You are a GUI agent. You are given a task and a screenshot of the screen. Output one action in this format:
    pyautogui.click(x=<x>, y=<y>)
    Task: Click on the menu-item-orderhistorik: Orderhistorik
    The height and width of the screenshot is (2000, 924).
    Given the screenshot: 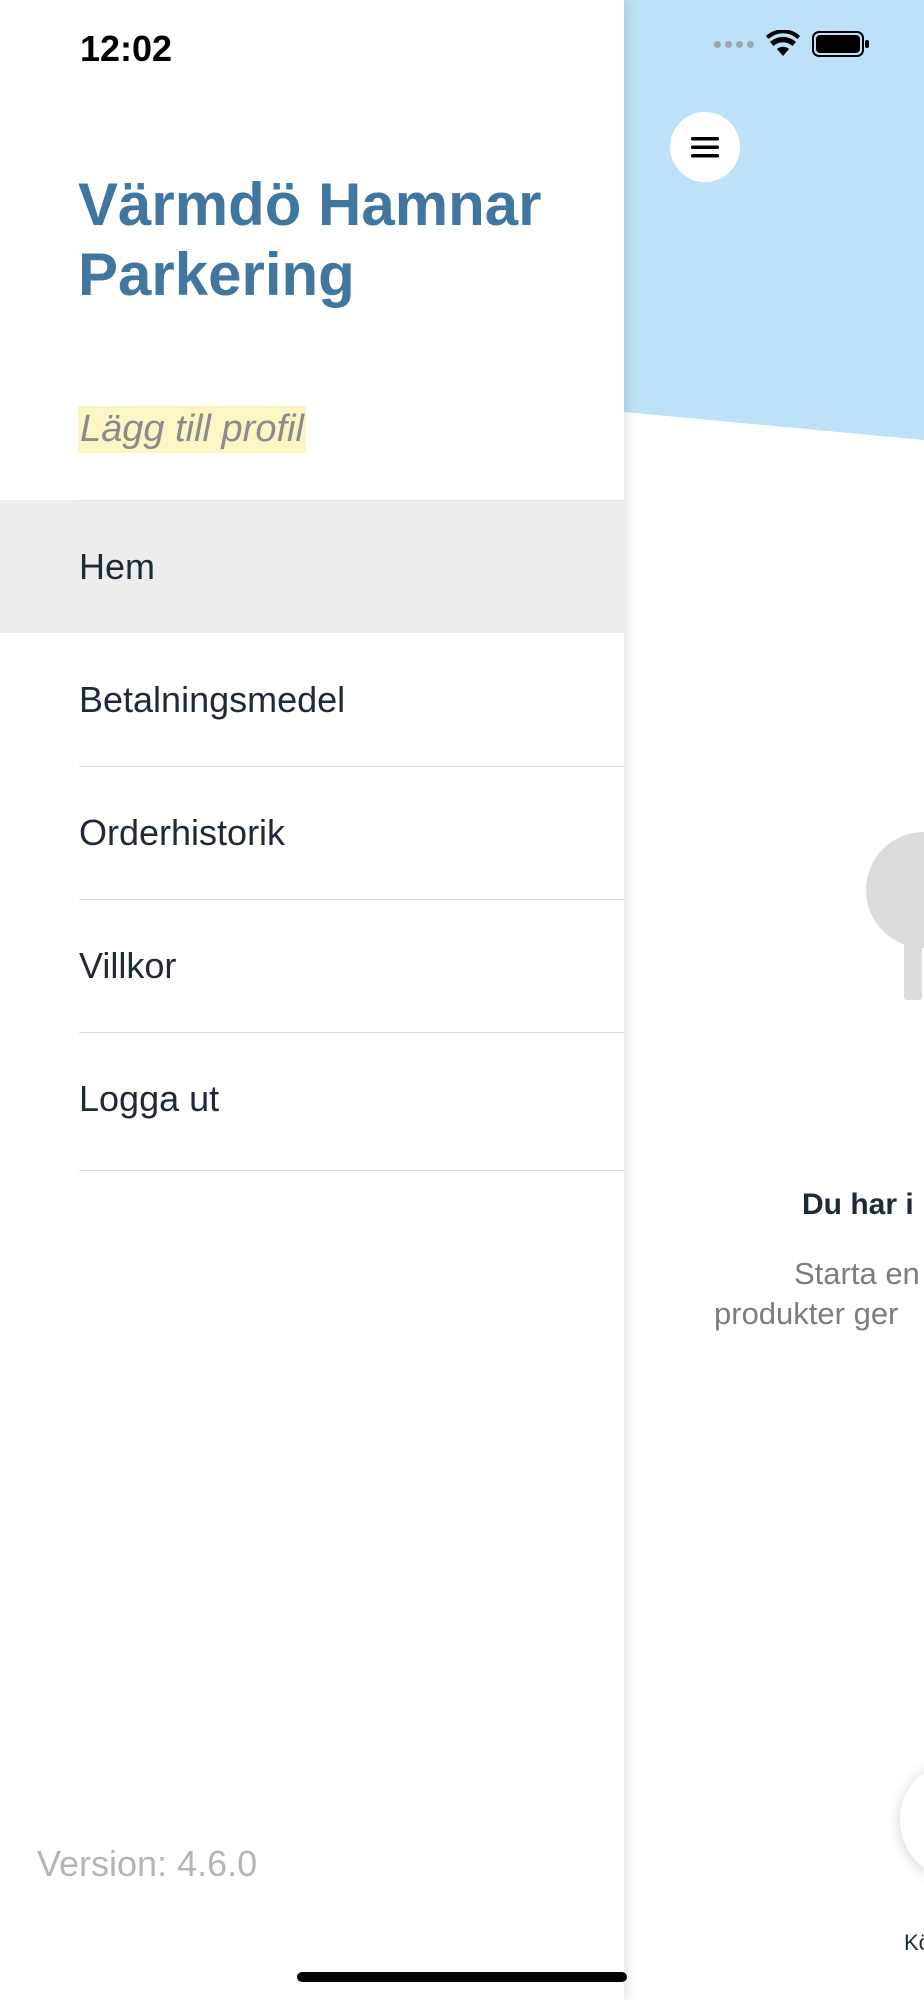 What is the action you would take?
    pyautogui.click(x=312, y=832)
    